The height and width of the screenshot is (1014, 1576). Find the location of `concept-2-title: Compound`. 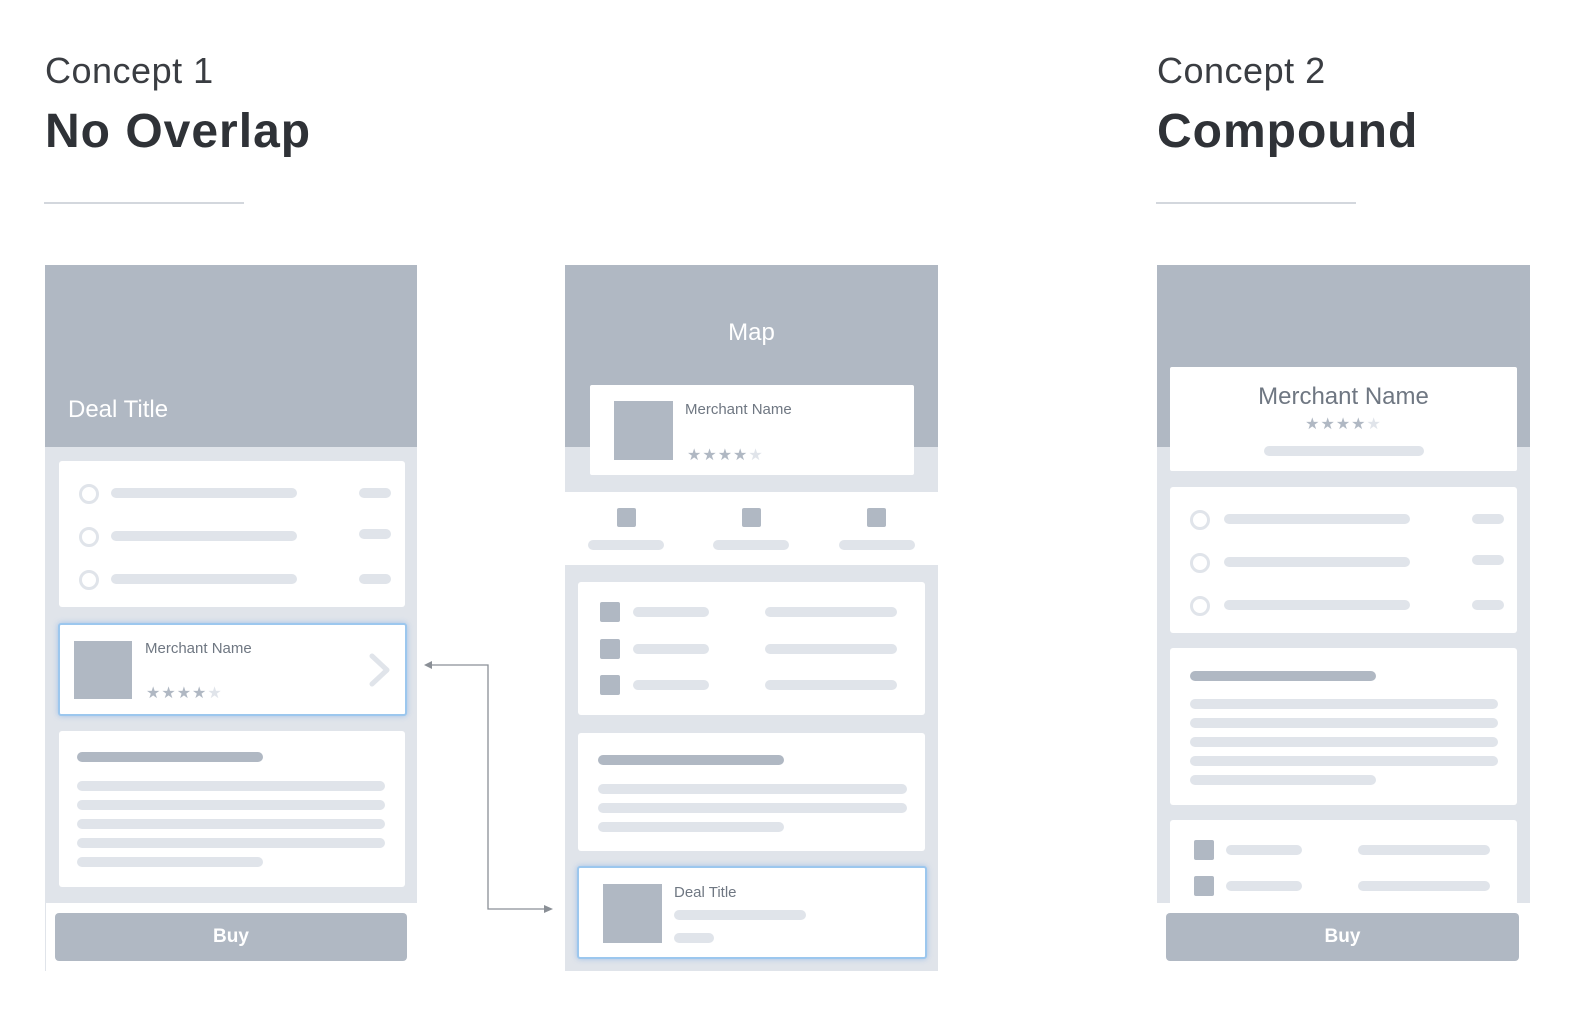

concept-2-title: Compound is located at coordinates (1288, 131).